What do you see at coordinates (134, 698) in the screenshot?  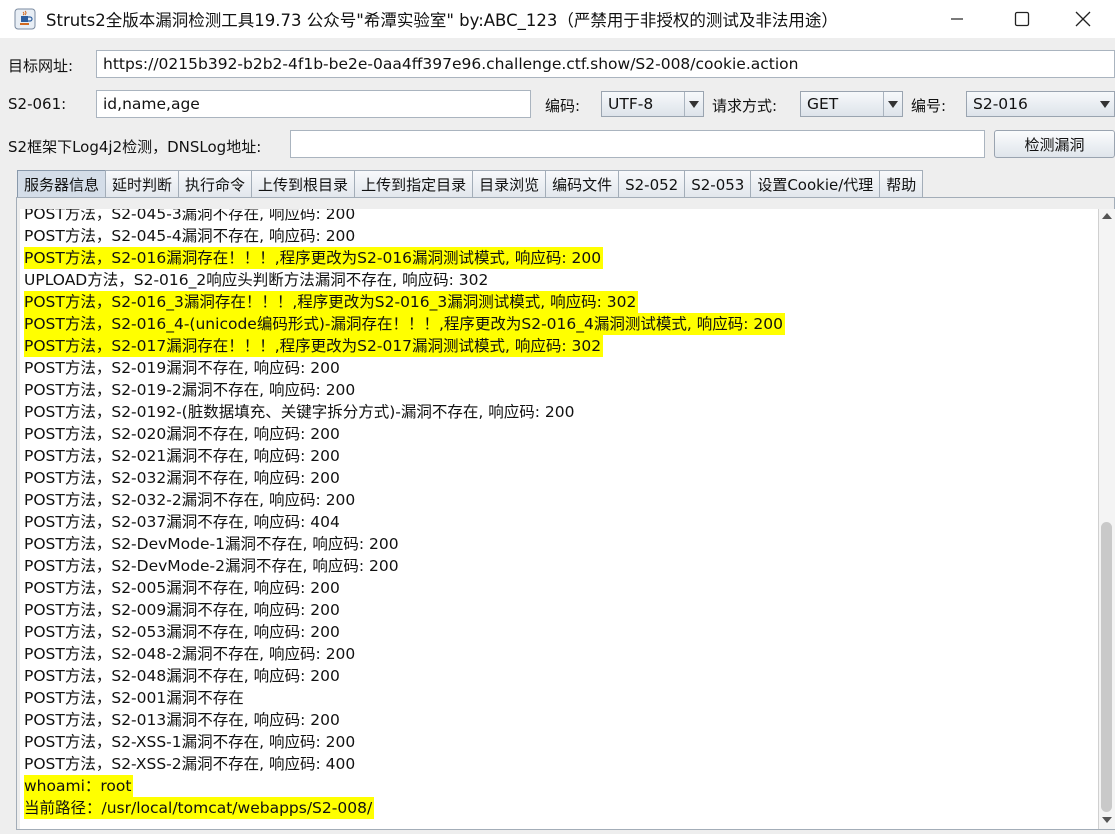 I see `log-line: POST方法，S2-001漏洞不存在` at bounding box center [134, 698].